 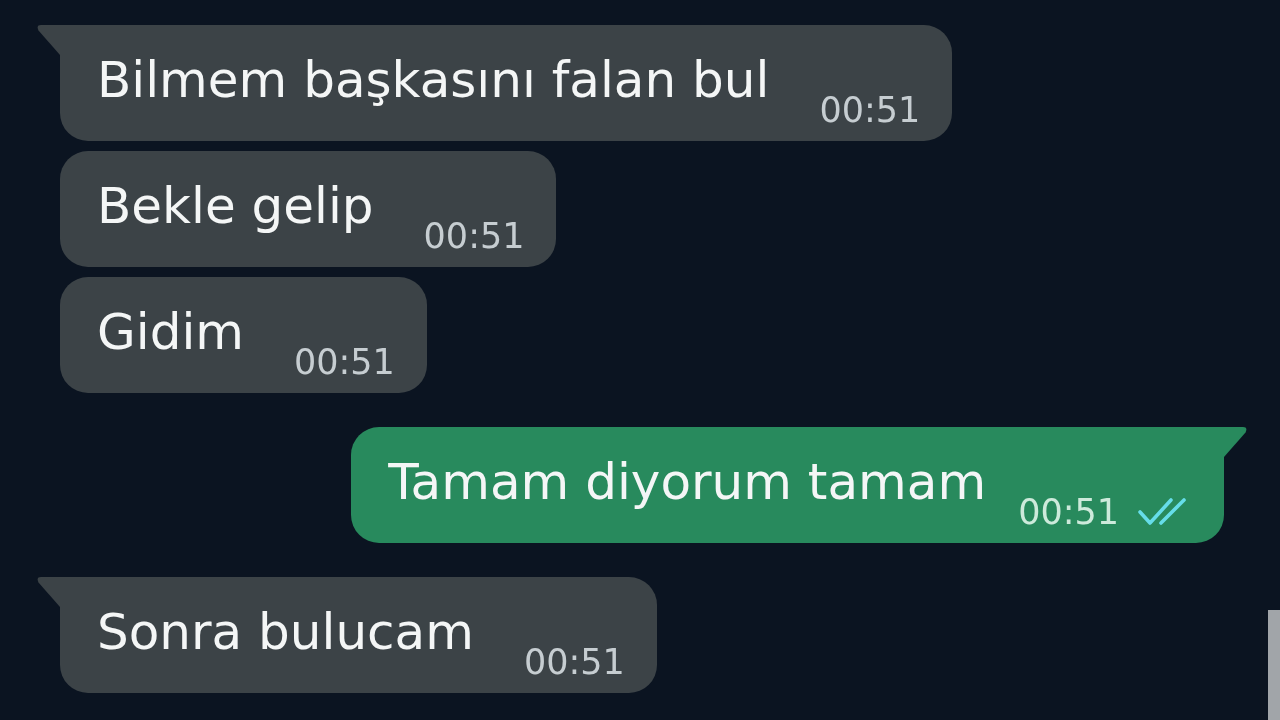 What do you see at coordinates (433, 80) in the screenshot?
I see `message-text: Bilmem başkasını falan bul` at bounding box center [433, 80].